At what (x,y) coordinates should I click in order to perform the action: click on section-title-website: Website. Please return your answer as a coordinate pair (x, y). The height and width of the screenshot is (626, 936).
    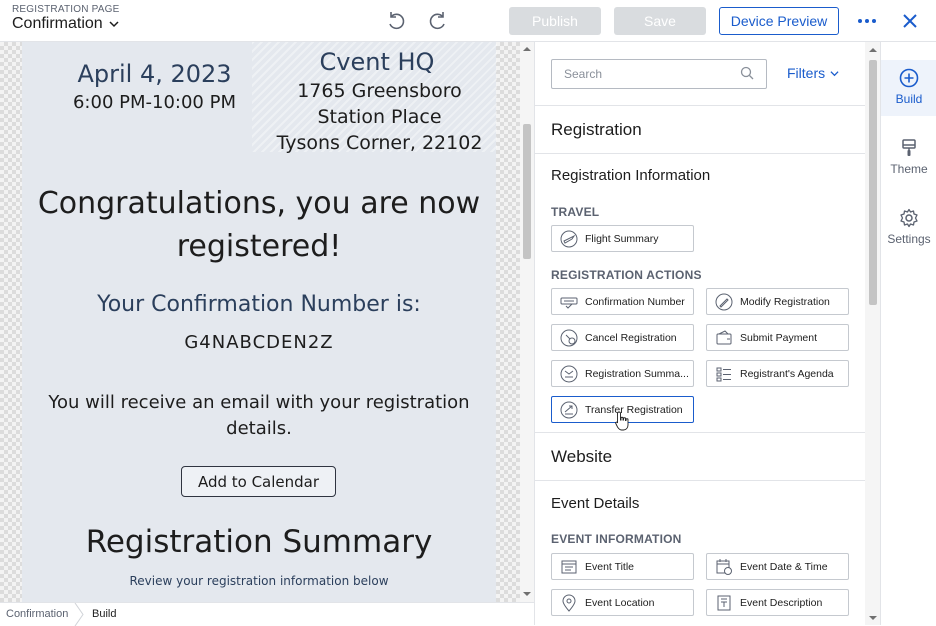
    Looking at the image, I should click on (582, 456).